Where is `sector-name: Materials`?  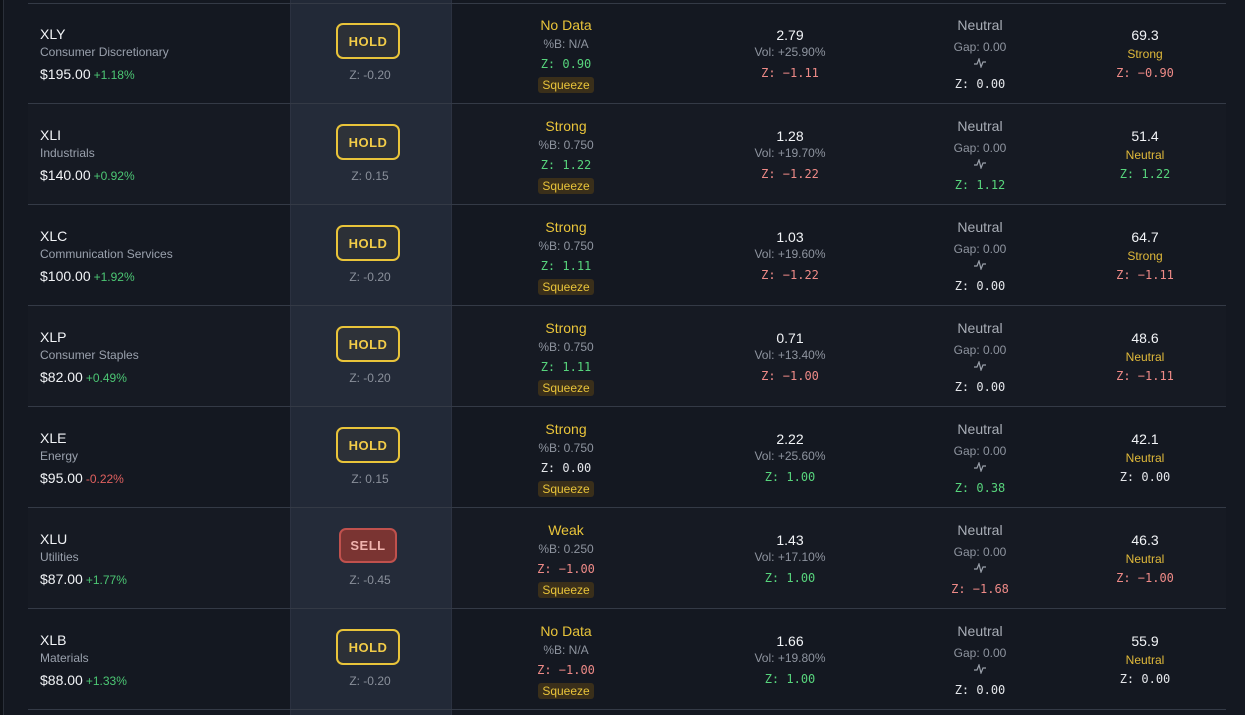 sector-name: Materials is located at coordinates (64, 658).